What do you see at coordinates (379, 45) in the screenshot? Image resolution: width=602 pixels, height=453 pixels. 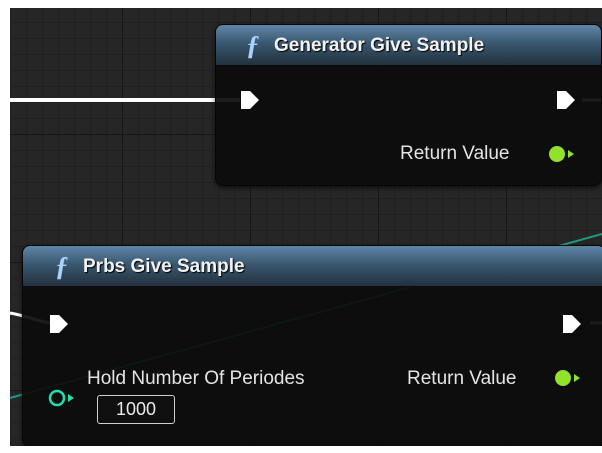 I see `node-title: Generator Give Sample` at bounding box center [379, 45].